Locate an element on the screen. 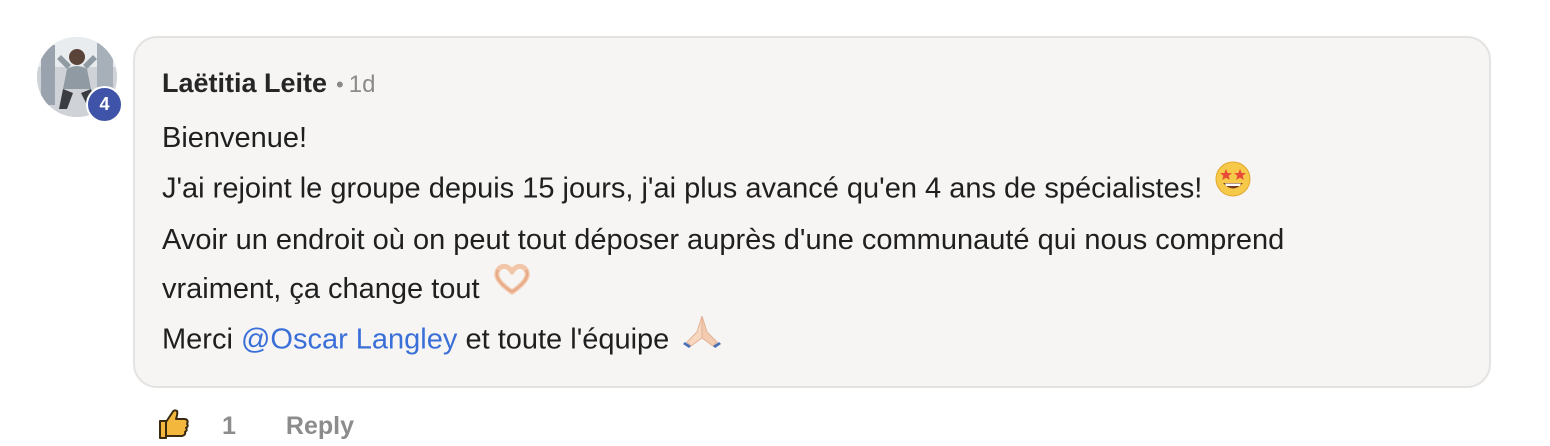  reply-button: Reply is located at coordinates (320, 426).